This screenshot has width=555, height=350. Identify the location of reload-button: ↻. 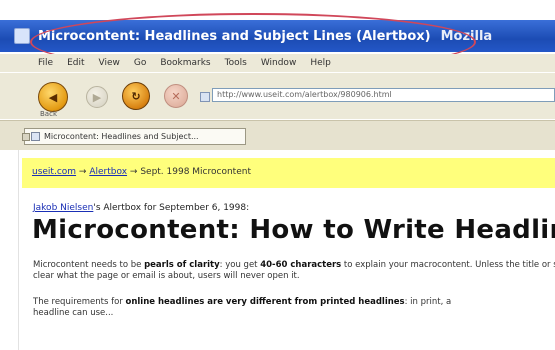
(136, 96).